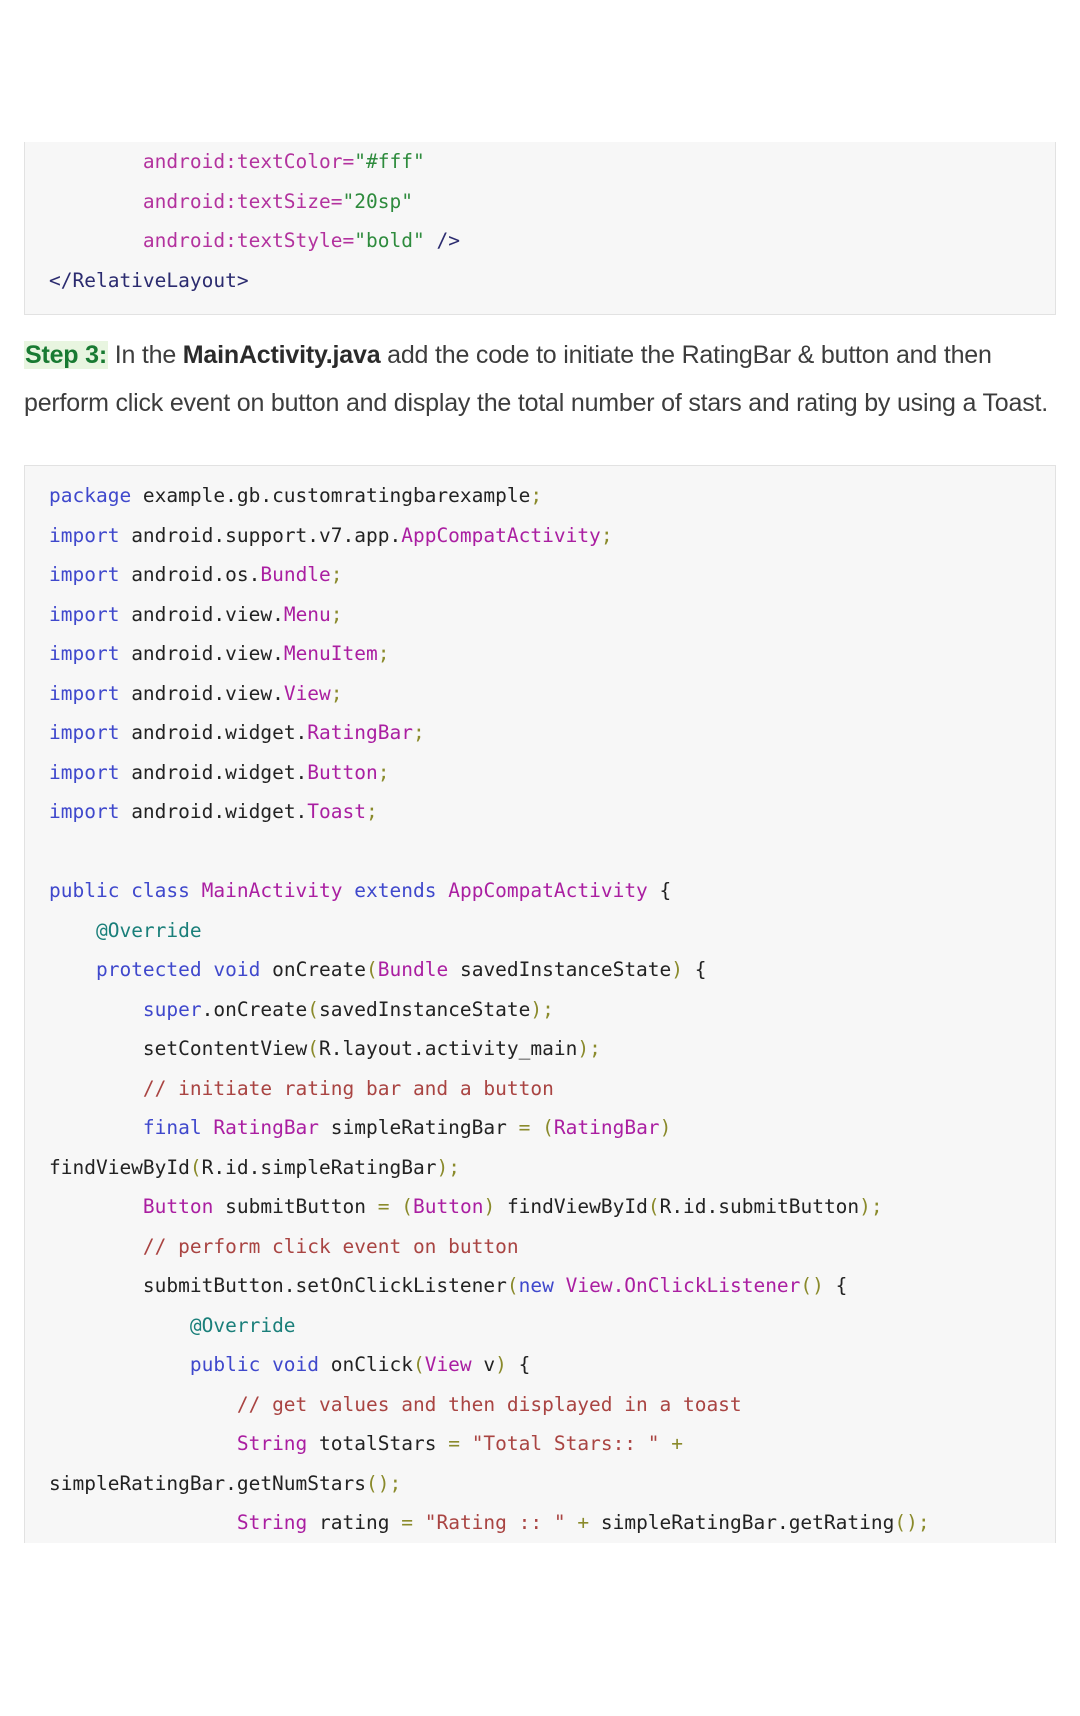  I want to click on code-token: +, so click(583, 1522).